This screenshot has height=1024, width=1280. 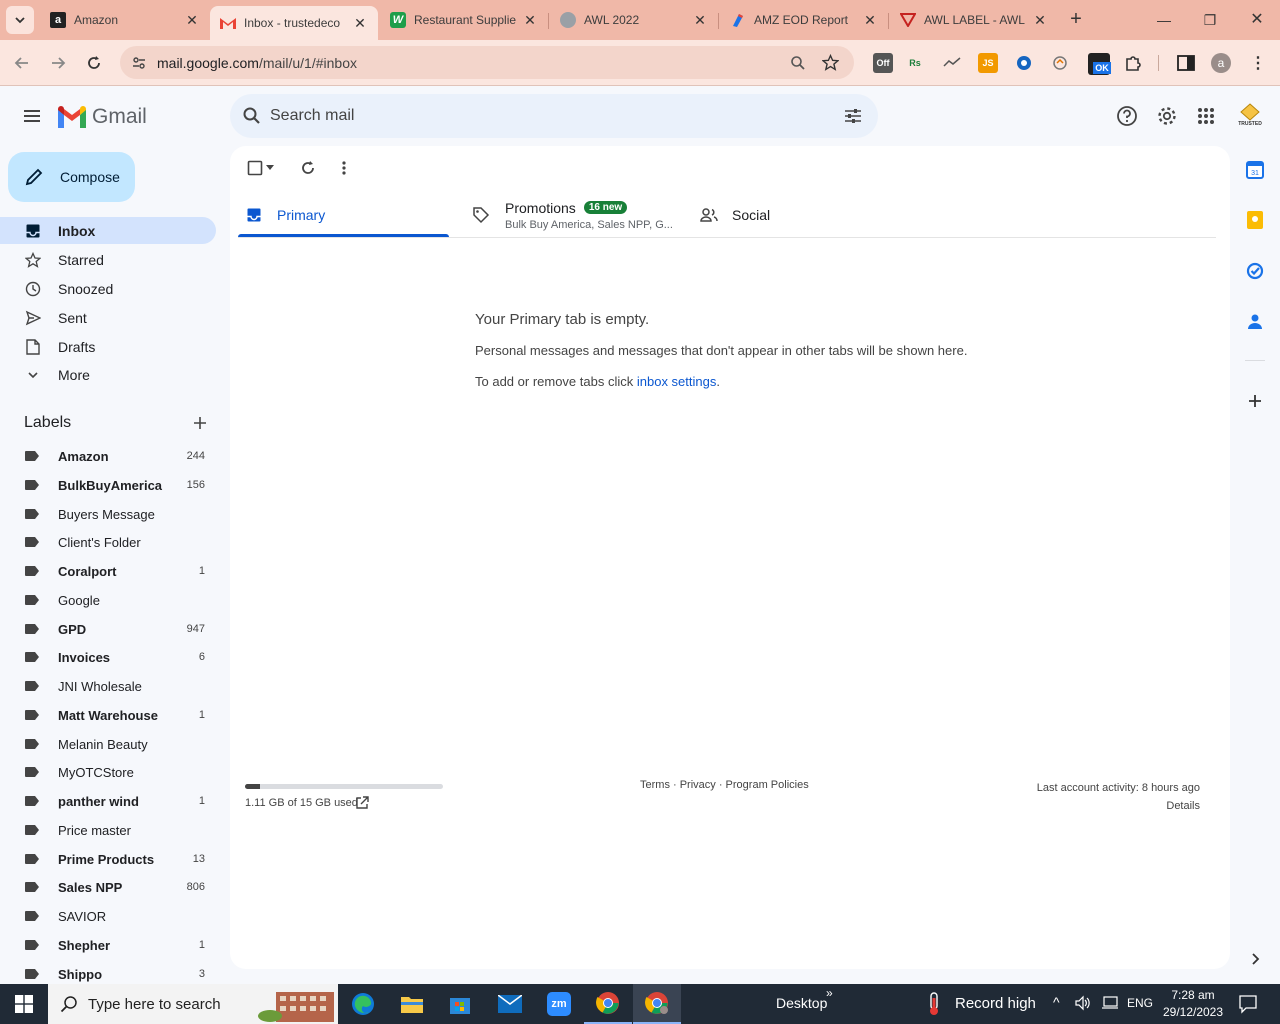 I want to click on inbox-settings-link: inbox settings, so click(x=677, y=381).